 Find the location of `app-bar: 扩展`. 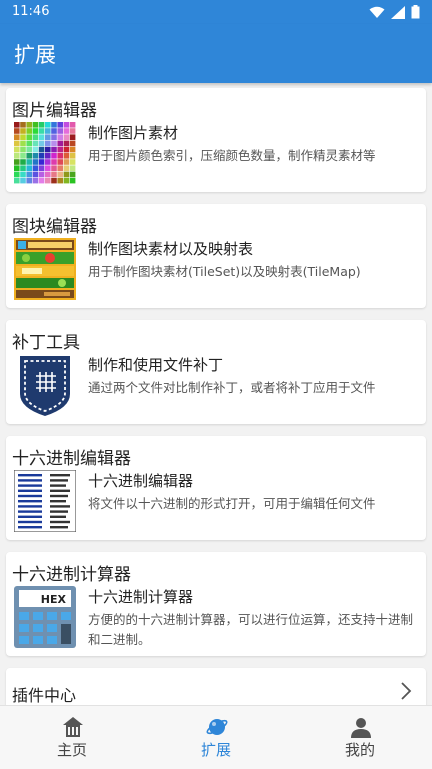

app-bar: 扩展 is located at coordinates (216, 53).